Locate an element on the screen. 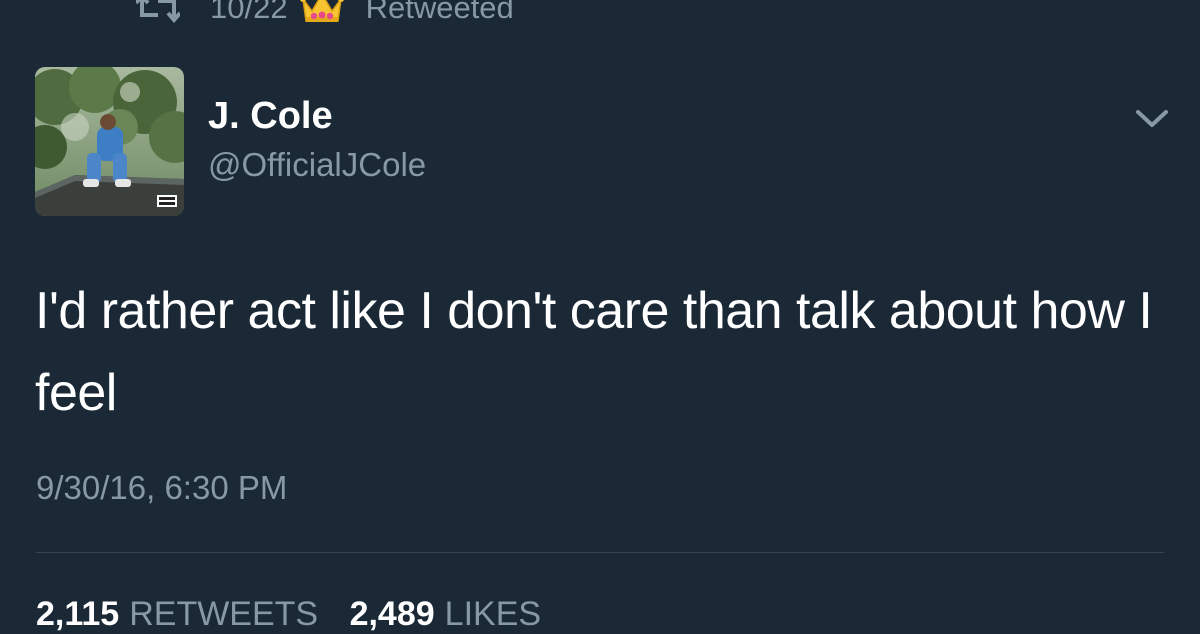 The width and height of the screenshot is (1200, 634). retweets-label: RETWEETS is located at coordinates (224, 614).